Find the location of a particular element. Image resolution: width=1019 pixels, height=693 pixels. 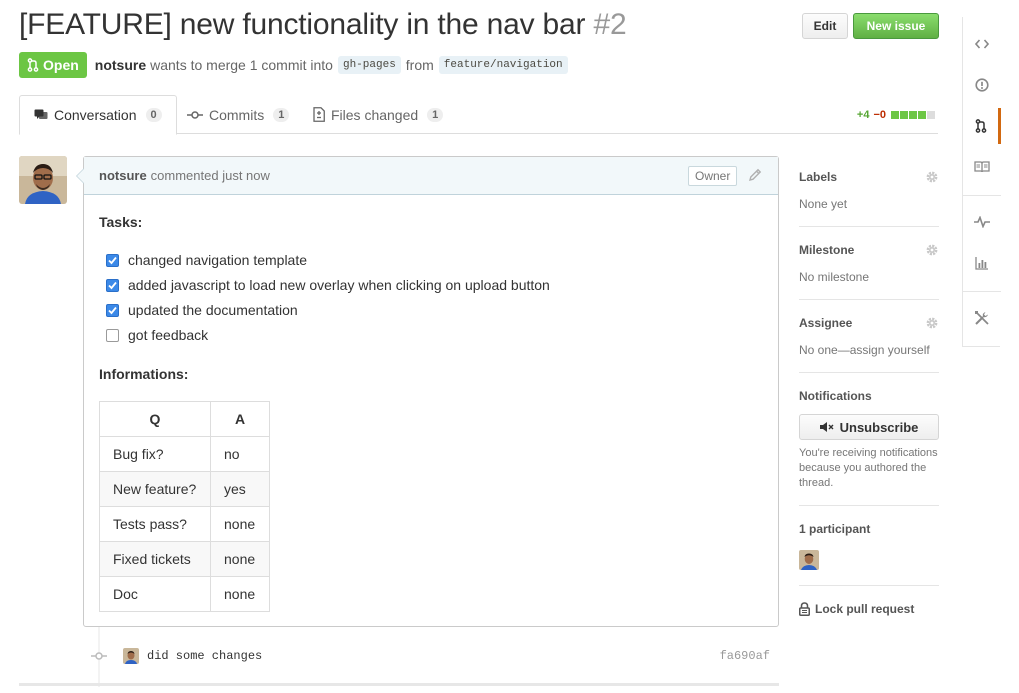

milestone-title: Milestone is located at coordinates (827, 250).